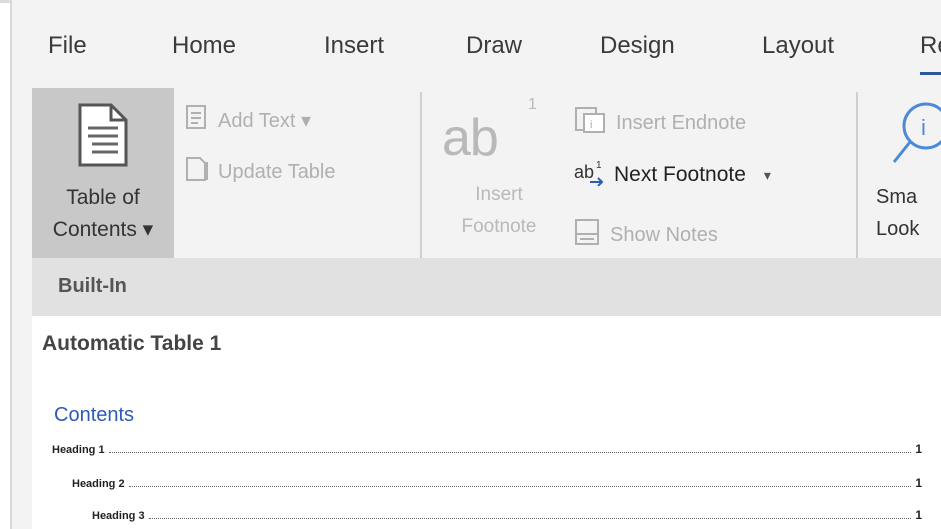 The width and height of the screenshot is (941, 529). I want to click on insert-footnote-label-line1: Insert, so click(499, 194).